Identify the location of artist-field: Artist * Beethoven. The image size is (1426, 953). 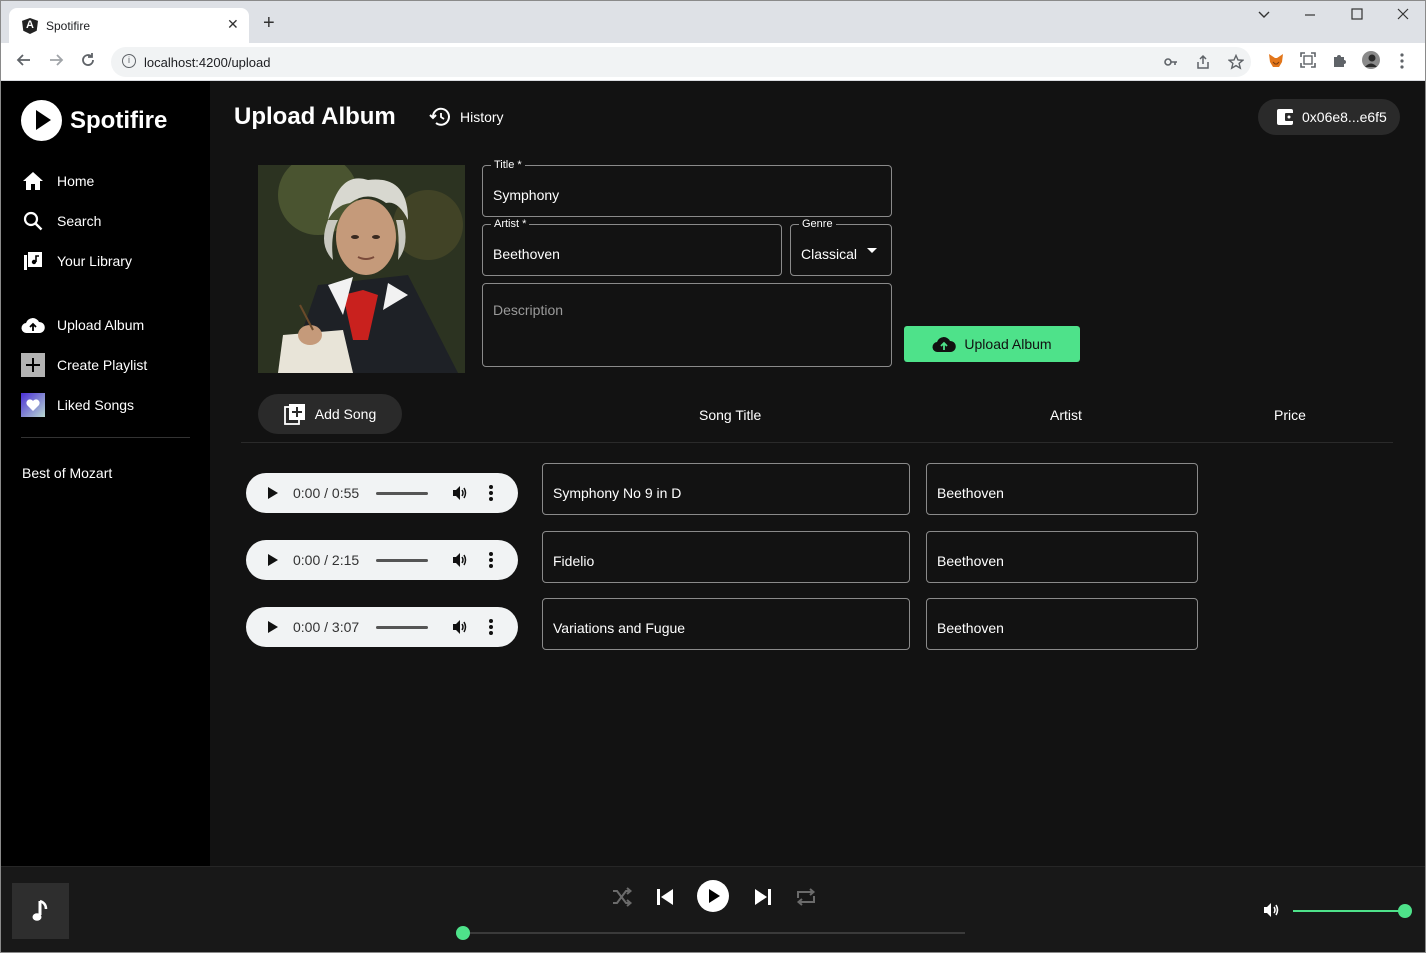
(632, 247).